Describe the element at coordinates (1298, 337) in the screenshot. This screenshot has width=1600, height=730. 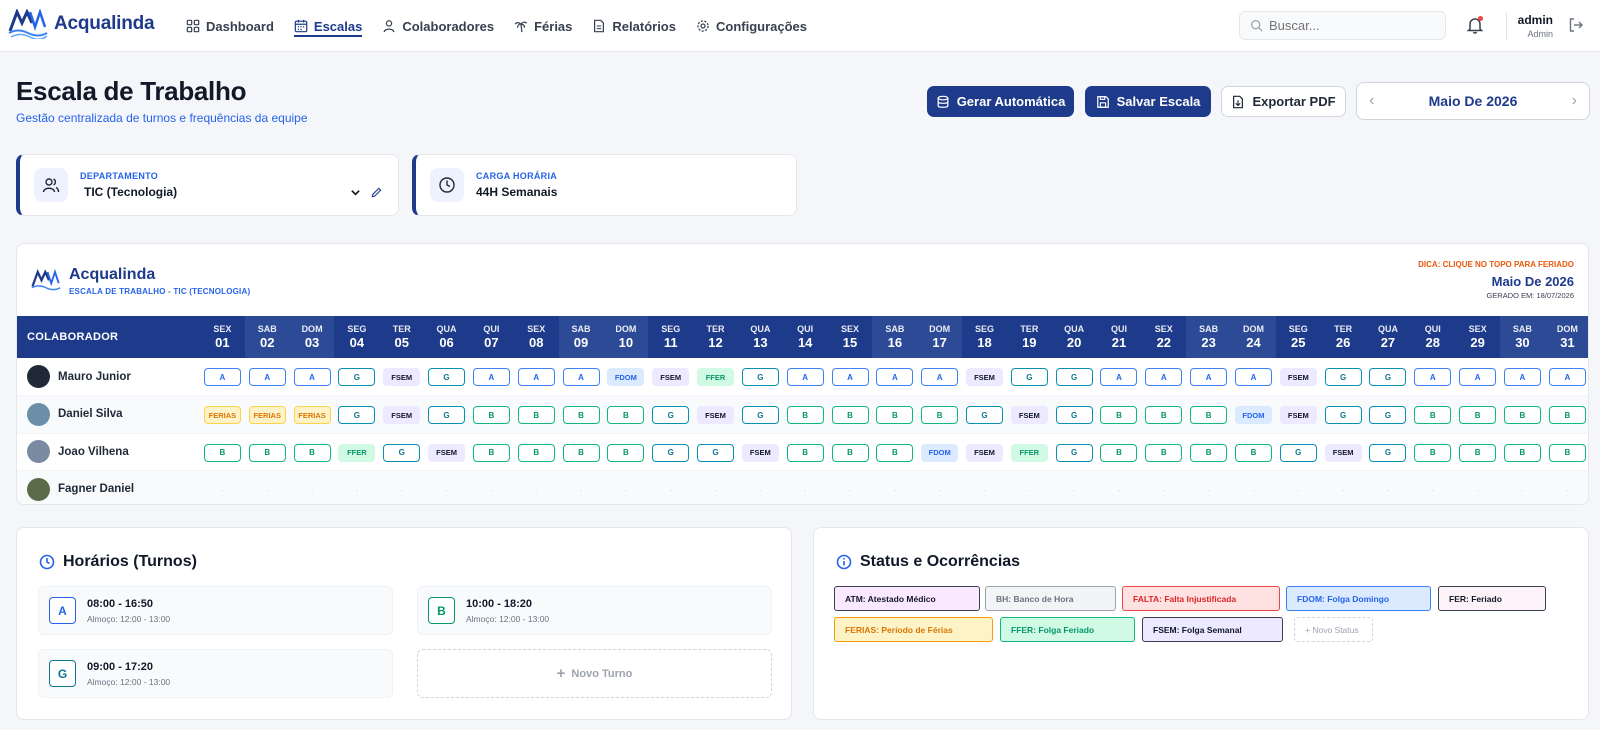
I see `day-header: SEG 25` at that location.